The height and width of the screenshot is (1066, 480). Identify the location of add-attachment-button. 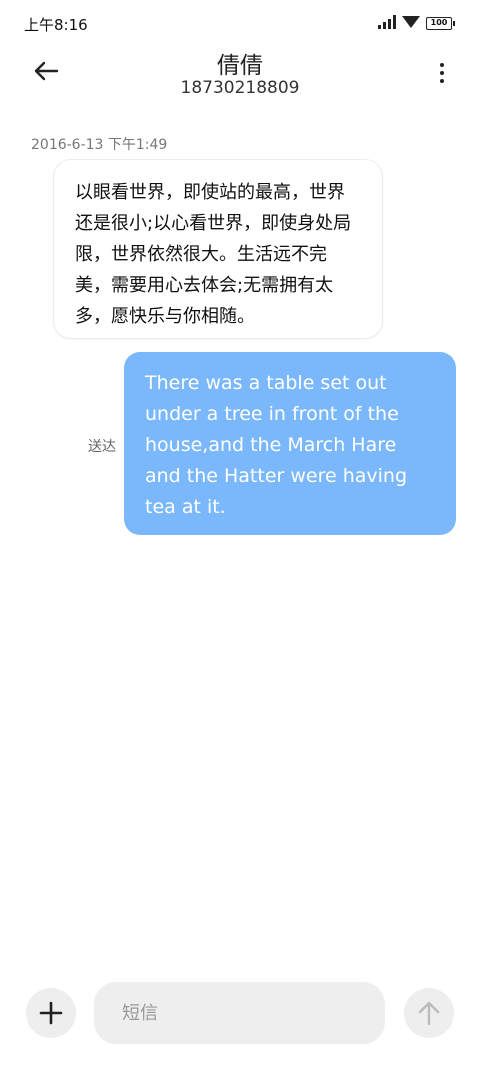
(51, 1013).